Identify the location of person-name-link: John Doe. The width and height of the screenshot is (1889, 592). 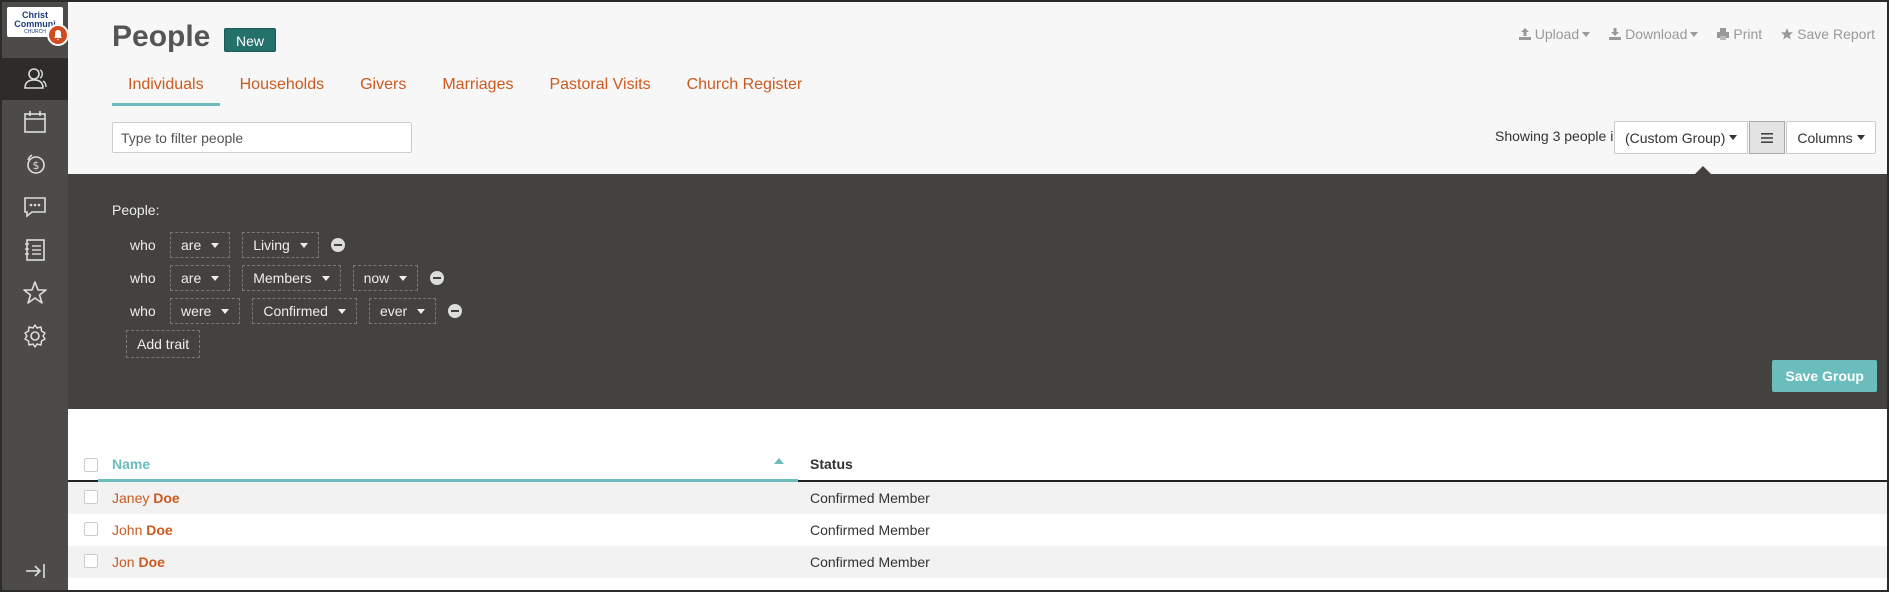
(142, 530).